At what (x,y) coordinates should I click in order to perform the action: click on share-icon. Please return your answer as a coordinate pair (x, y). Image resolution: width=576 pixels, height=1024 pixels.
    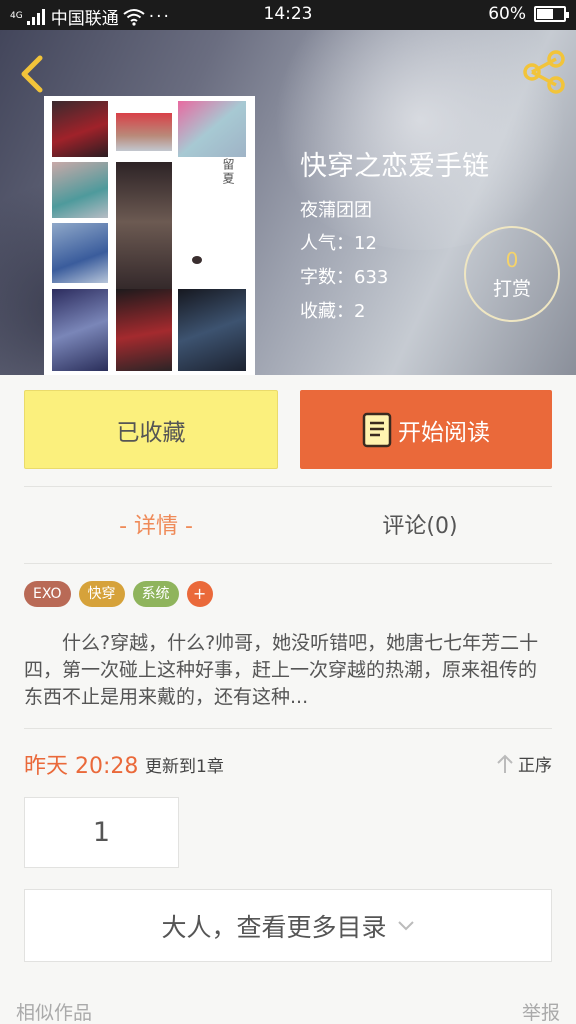
    Looking at the image, I should click on (544, 72).